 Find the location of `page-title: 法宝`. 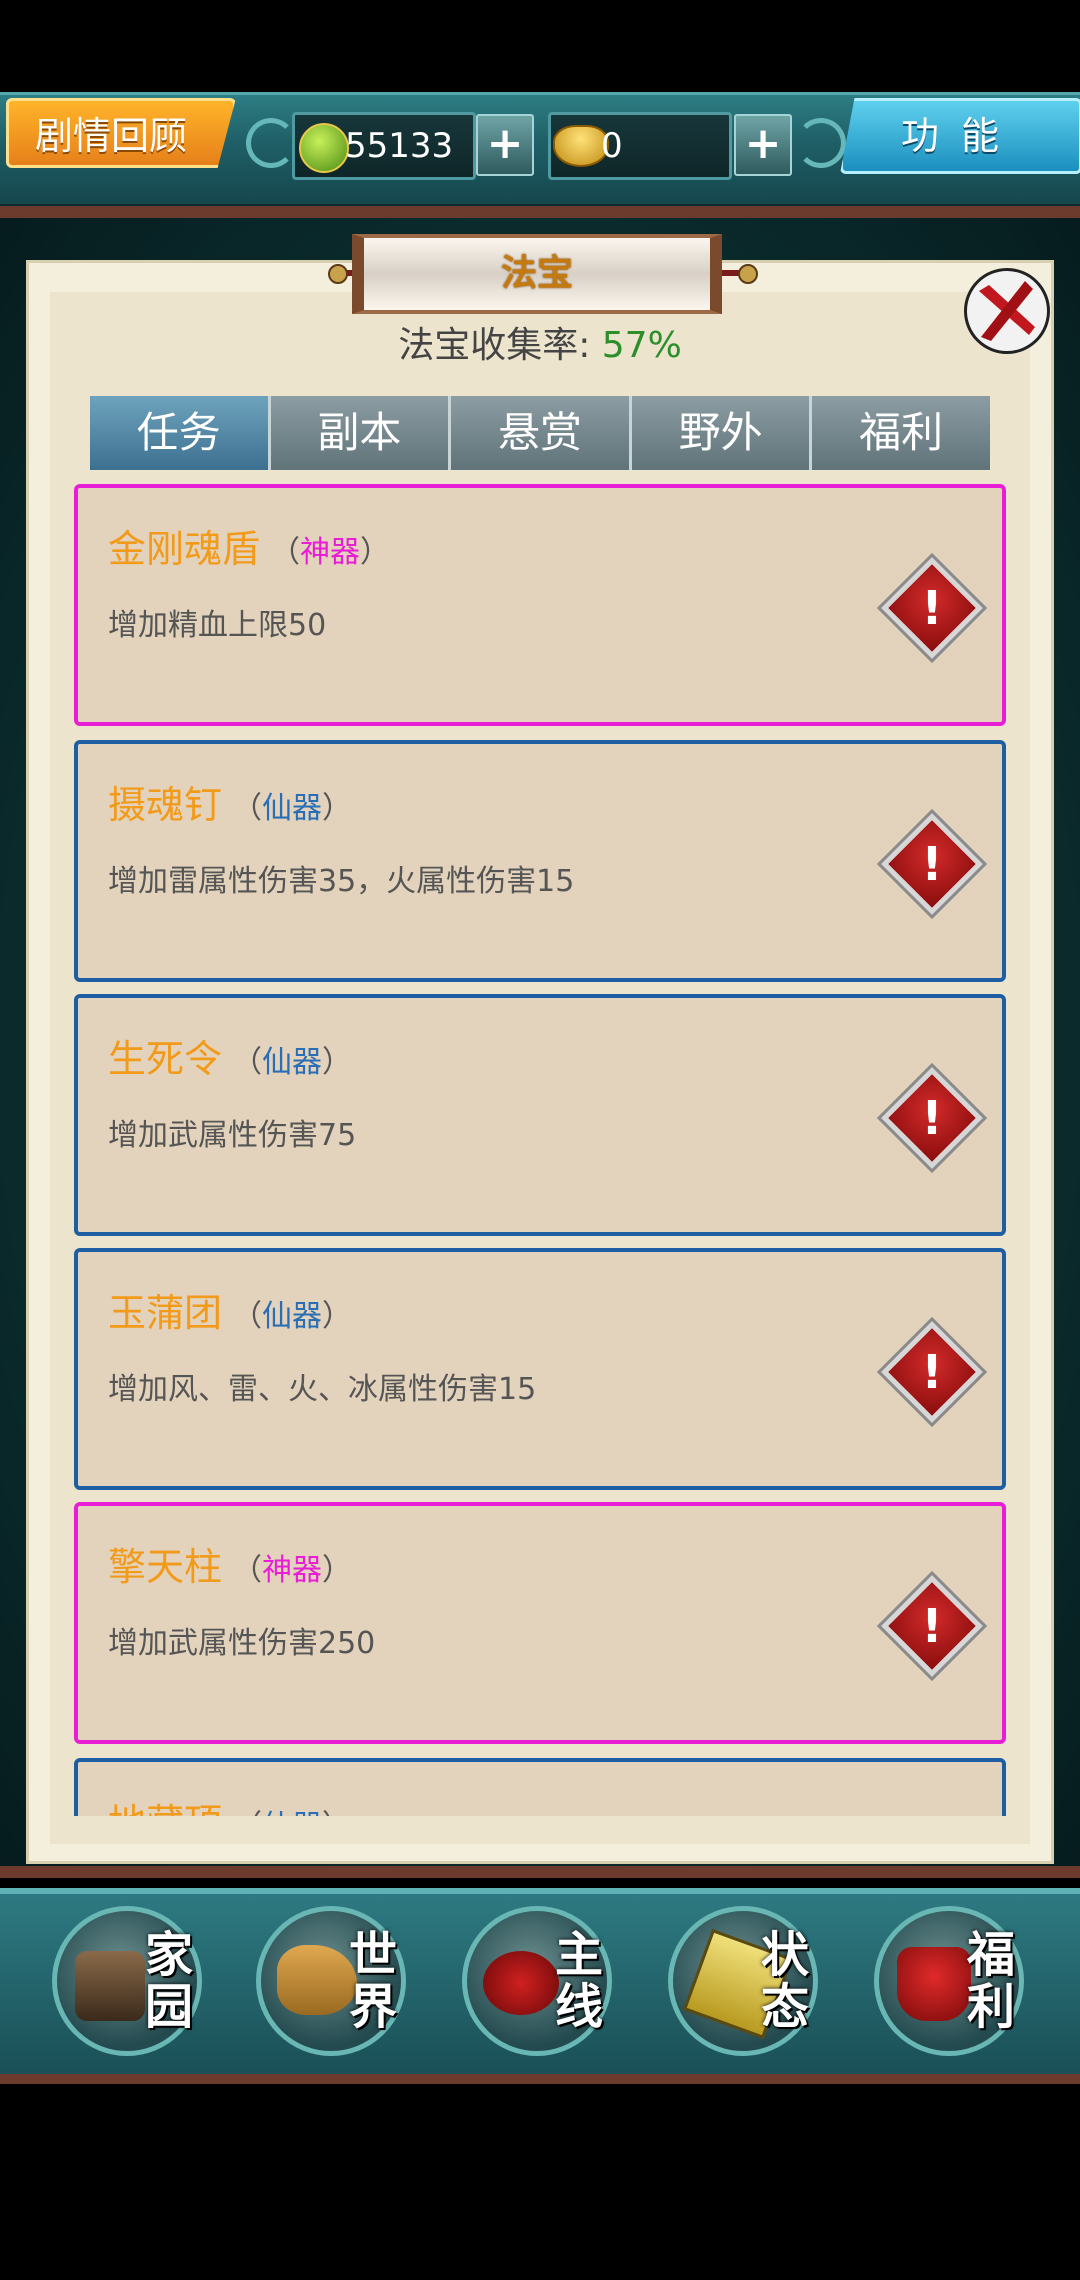

page-title: 法宝 is located at coordinates (536, 273).